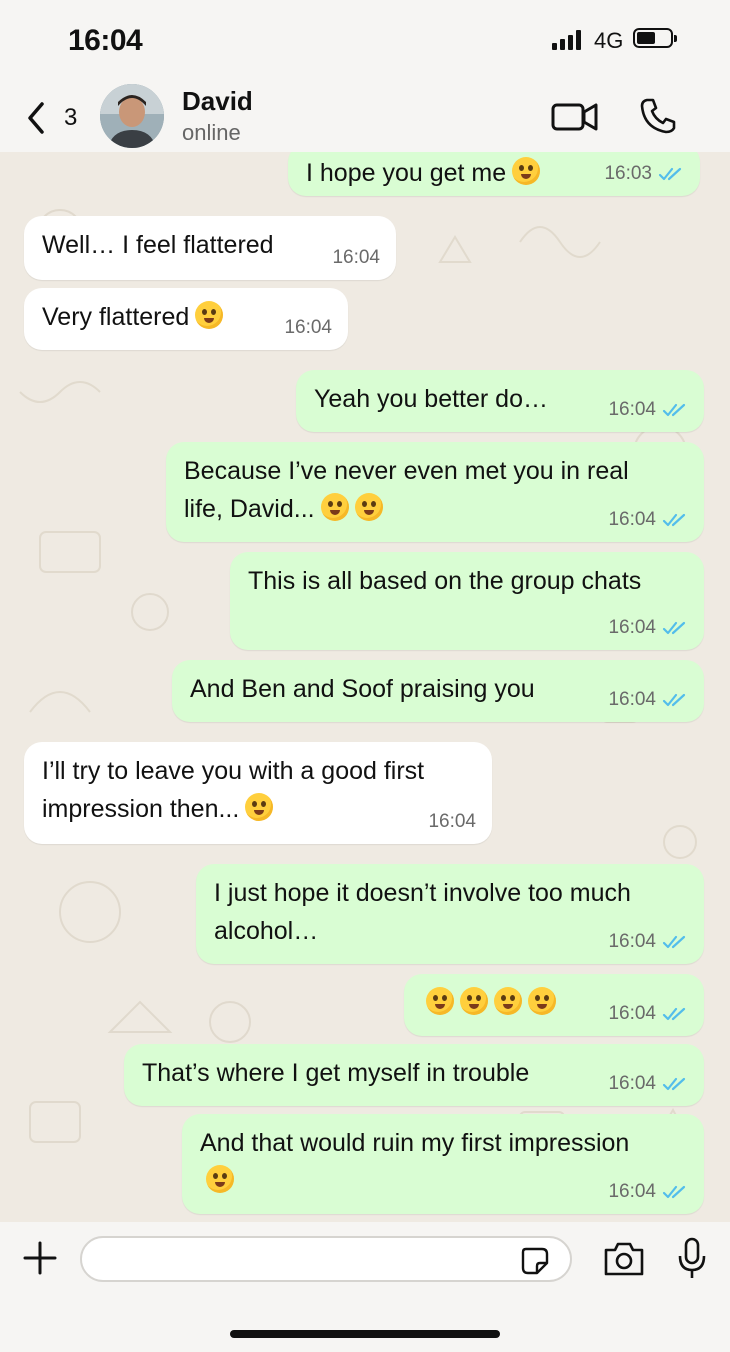 Image resolution: width=730 pixels, height=1352 pixels. Describe the element at coordinates (326, 1259) in the screenshot. I see `message-input` at that location.